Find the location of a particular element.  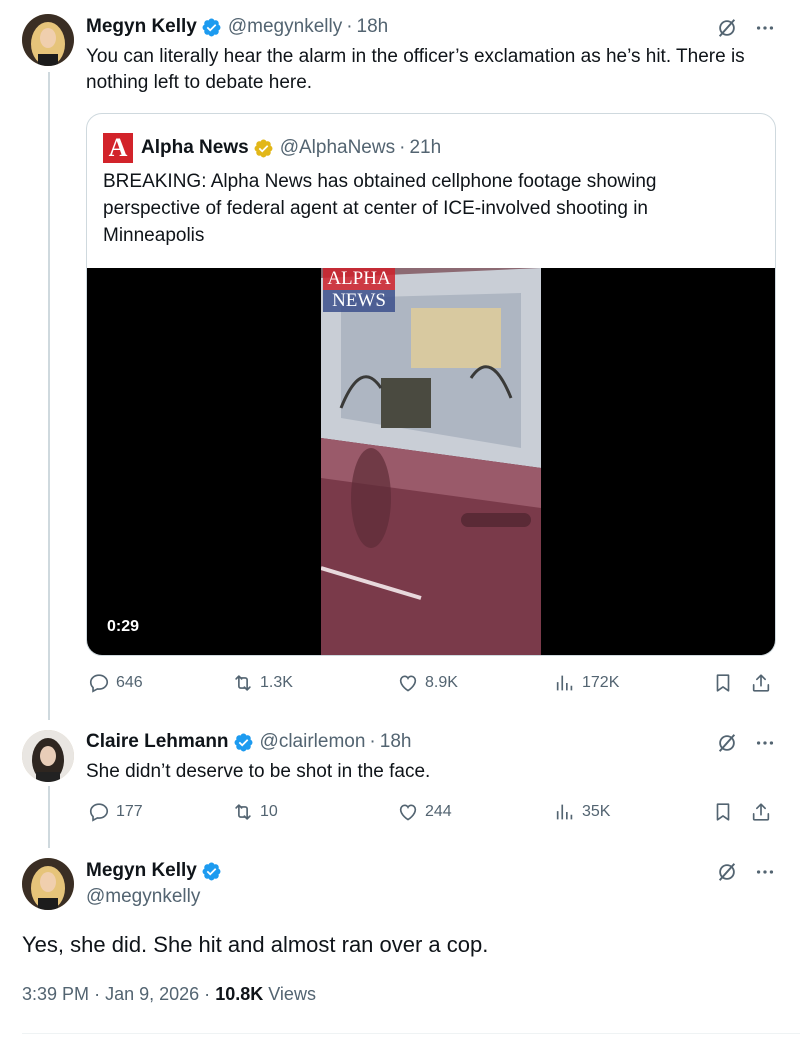

author-name: Claire Lehmann is located at coordinates (157, 742).